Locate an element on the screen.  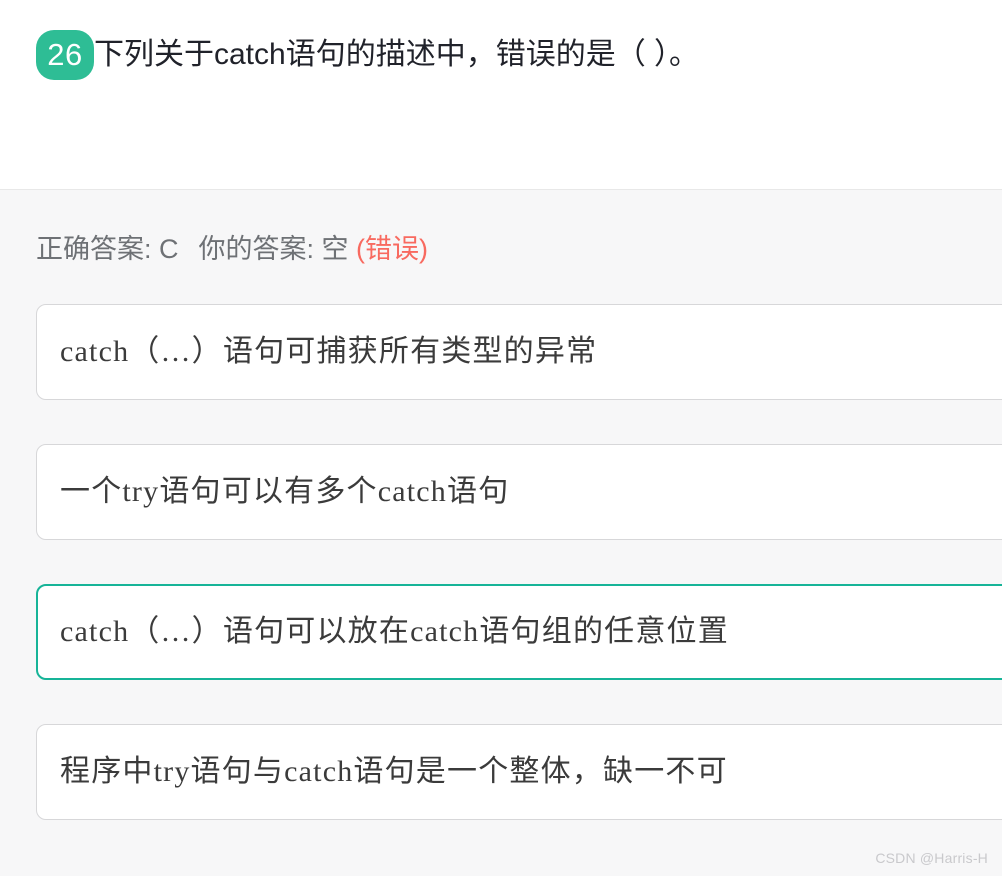
csdn-watermark: CSDN @Harris-H is located at coordinates (931, 858).